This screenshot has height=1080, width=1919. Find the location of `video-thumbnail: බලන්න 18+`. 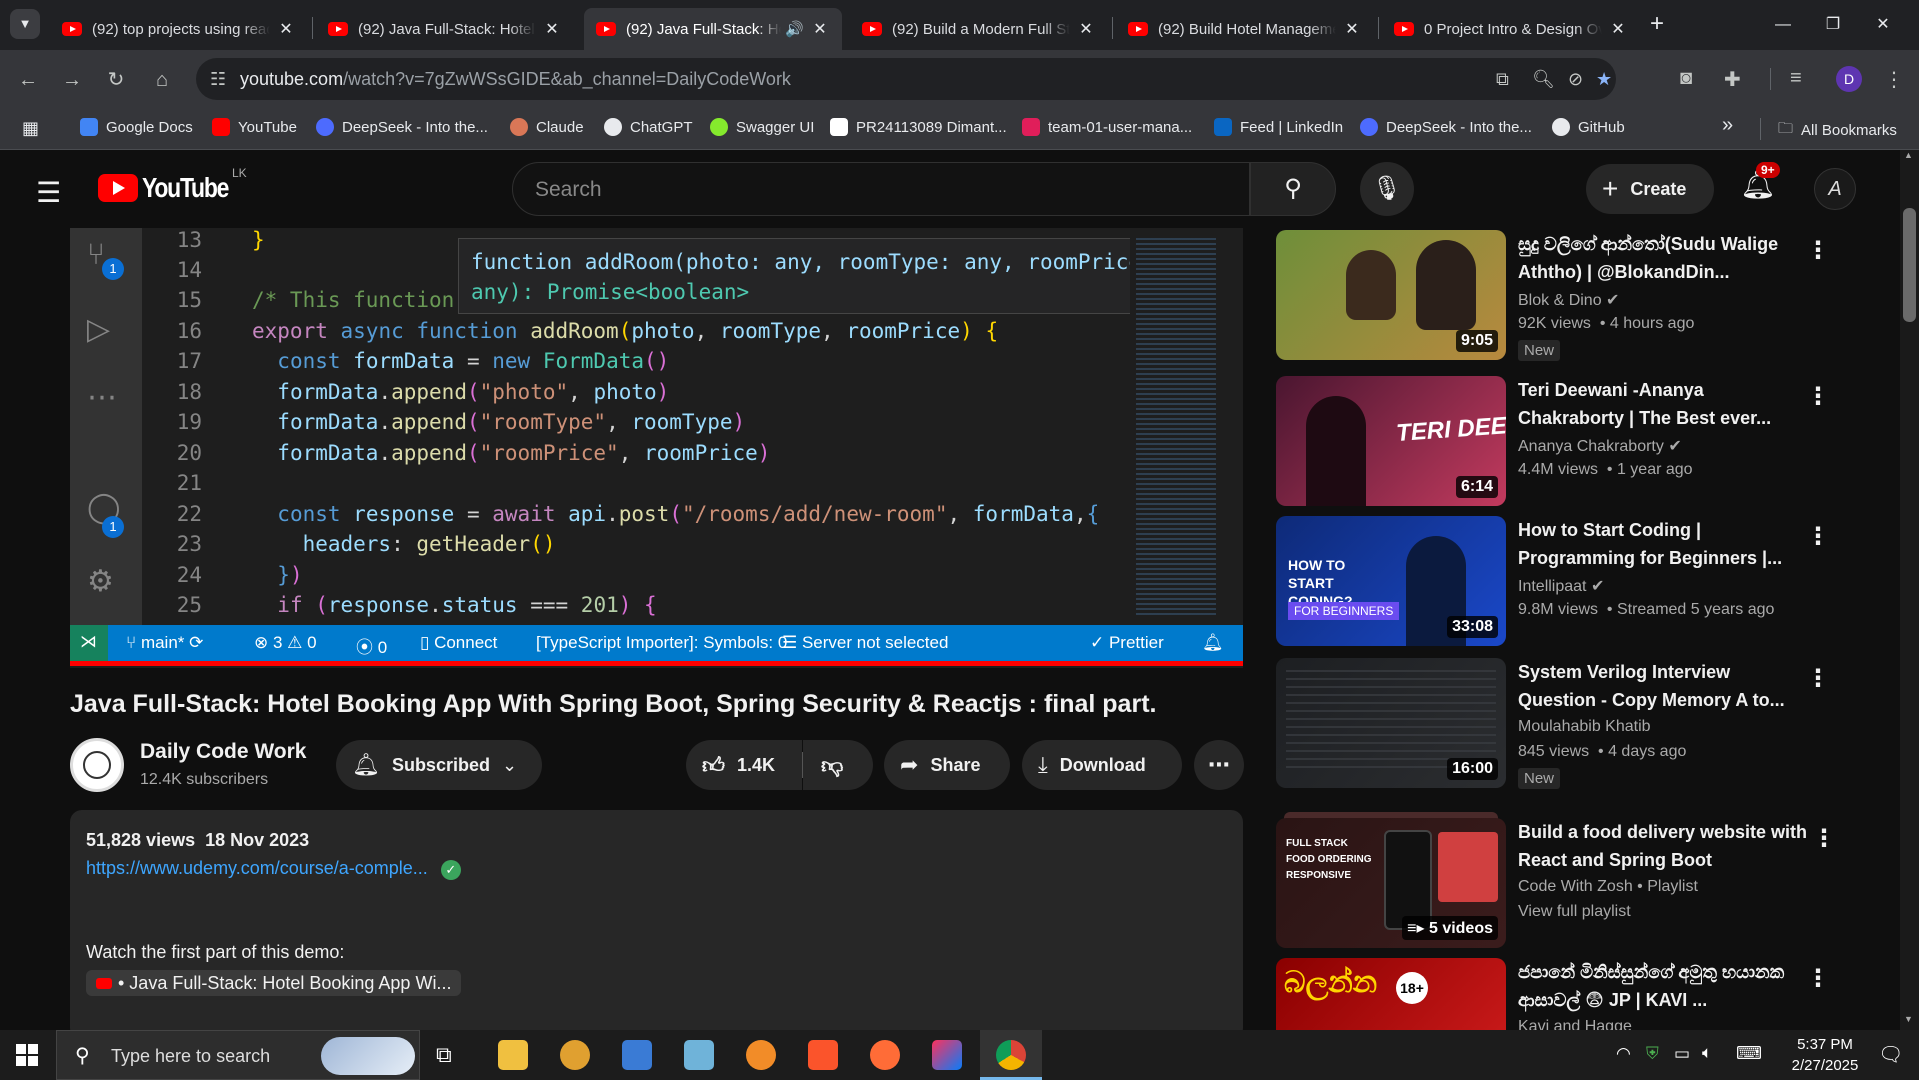

video-thumbnail: බලන්න 18+ is located at coordinates (1391, 994).